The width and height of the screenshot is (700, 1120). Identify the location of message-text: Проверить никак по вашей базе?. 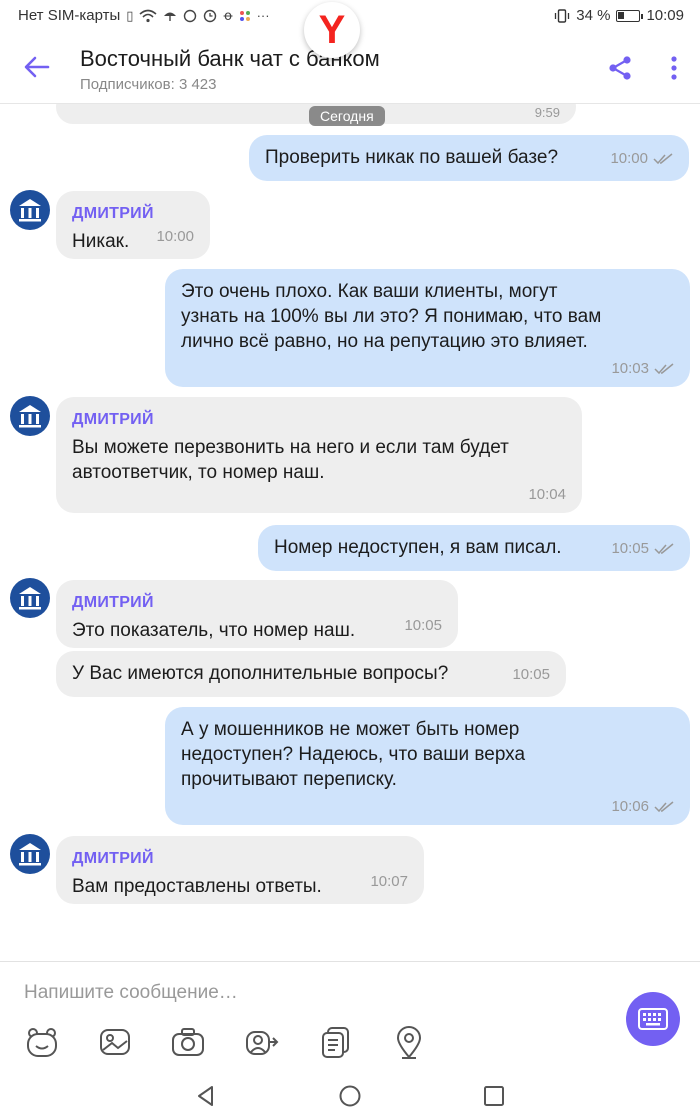
(412, 157).